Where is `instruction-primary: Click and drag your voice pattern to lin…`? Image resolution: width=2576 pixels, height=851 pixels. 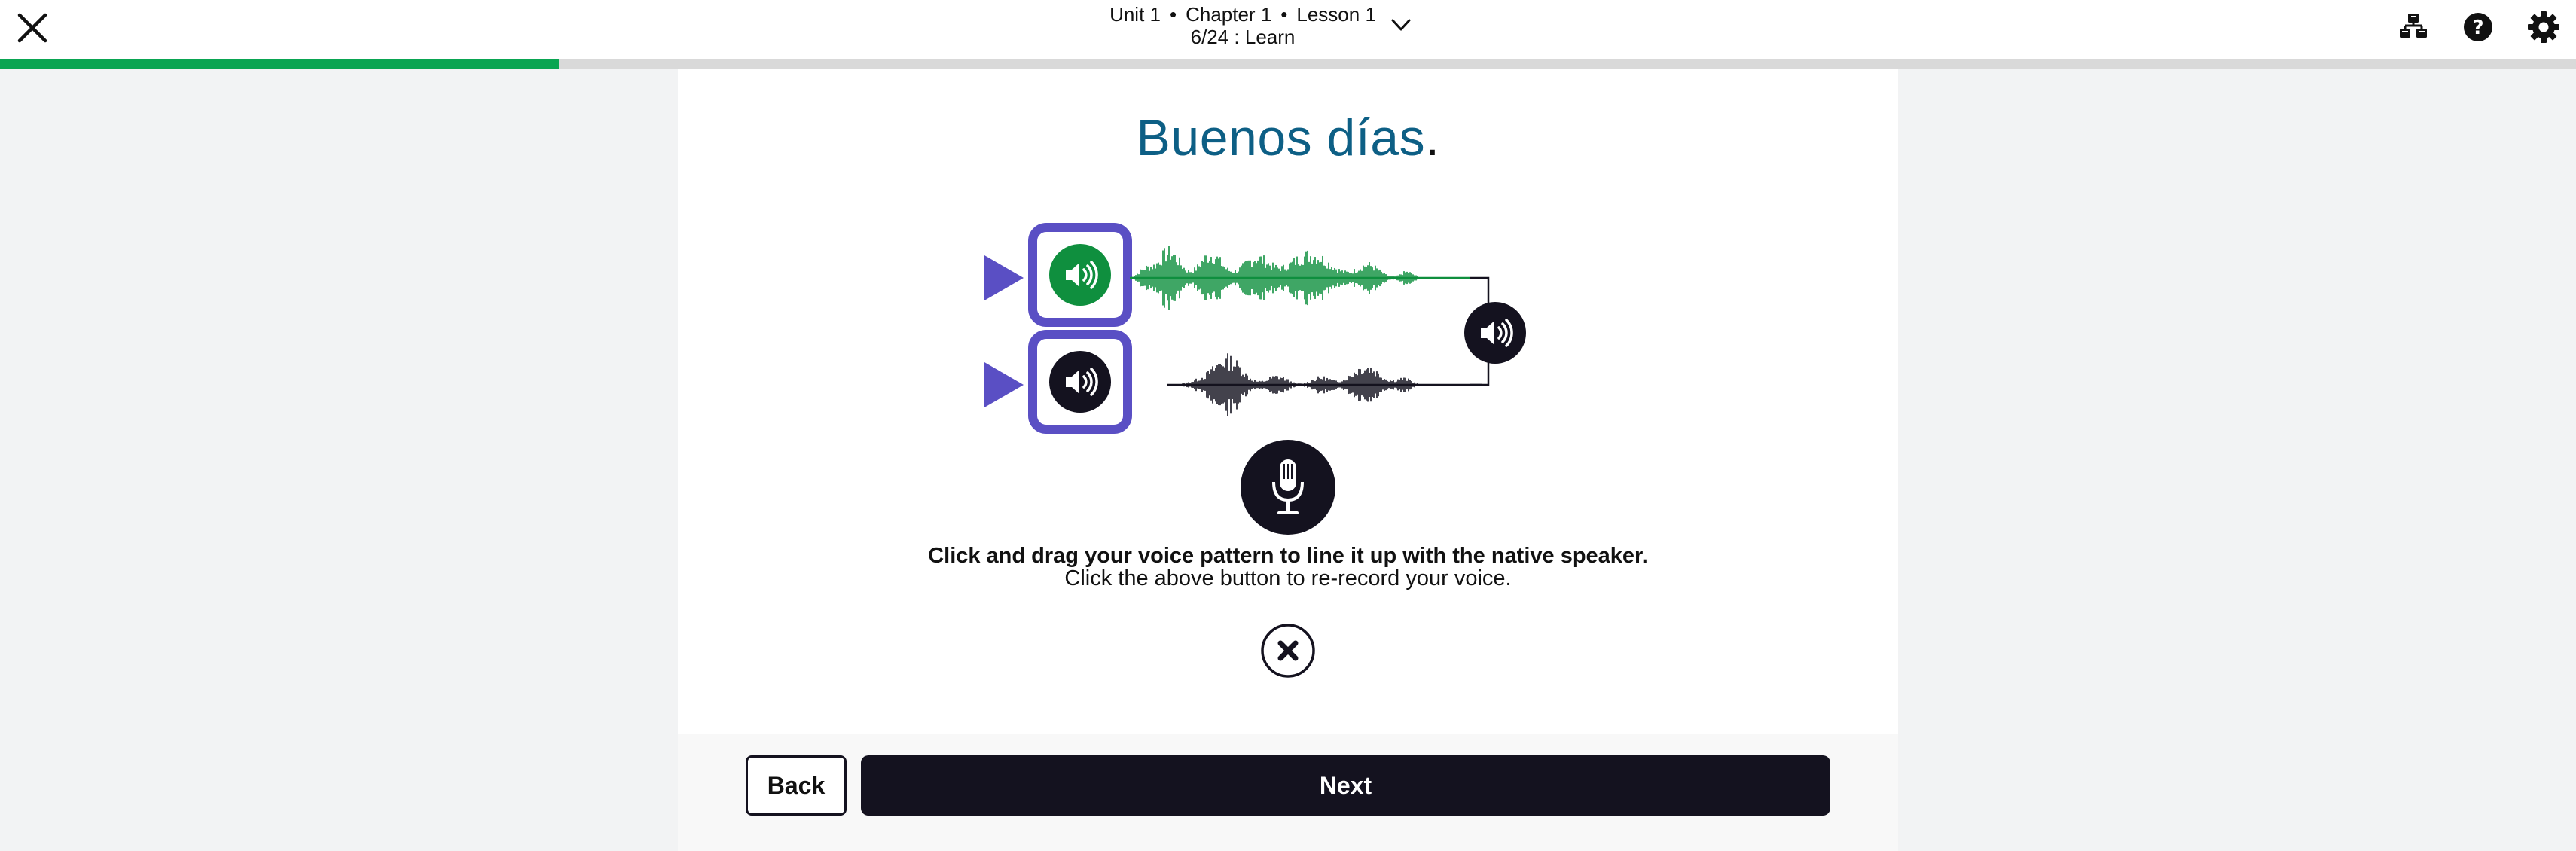
instruction-primary: Click and drag your voice pattern to lin… is located at coordinates (1288, 556).